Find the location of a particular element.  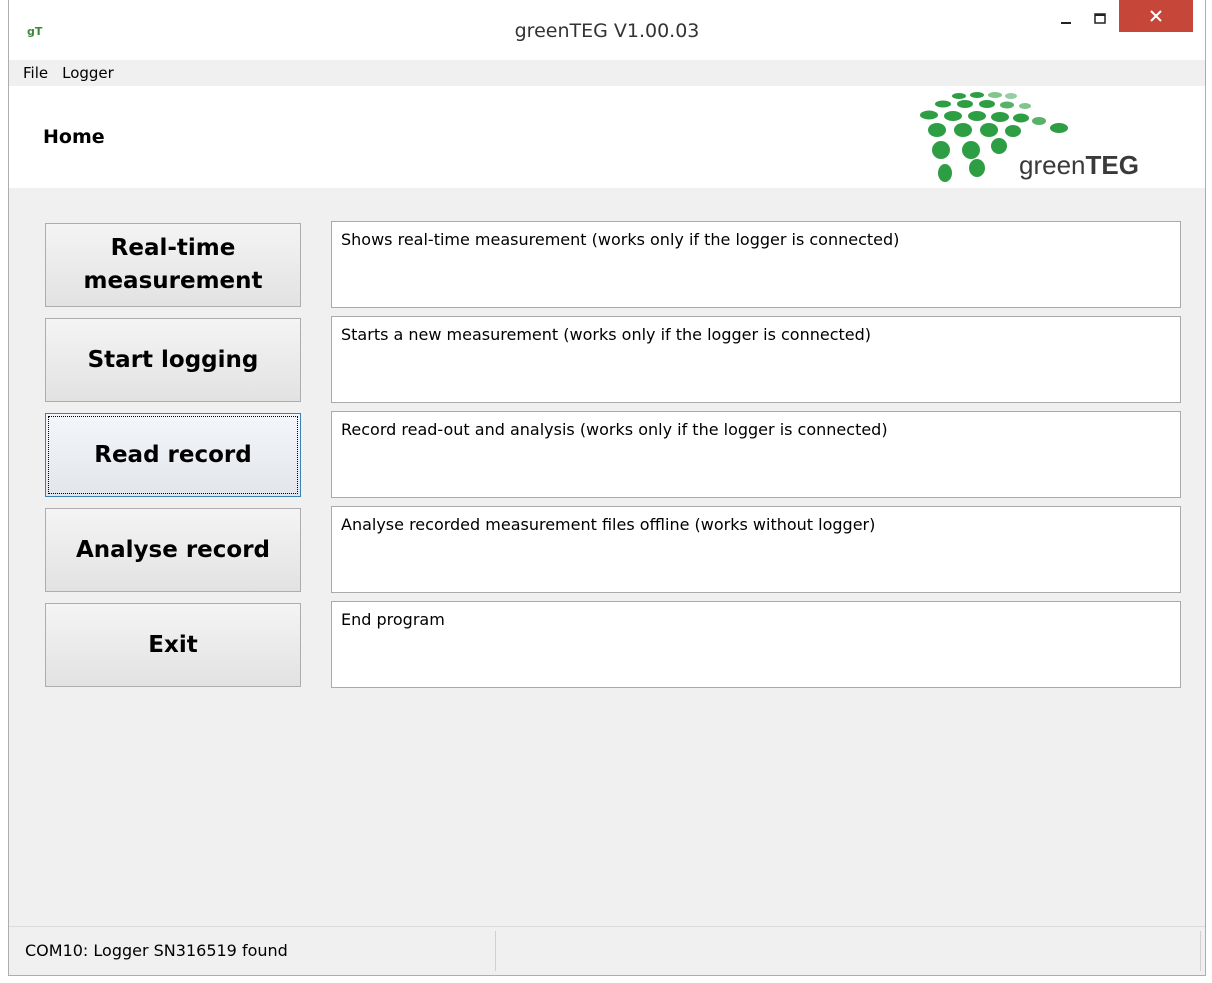

analyse-record-button: Analyse record is located at coordinates (173, 550).